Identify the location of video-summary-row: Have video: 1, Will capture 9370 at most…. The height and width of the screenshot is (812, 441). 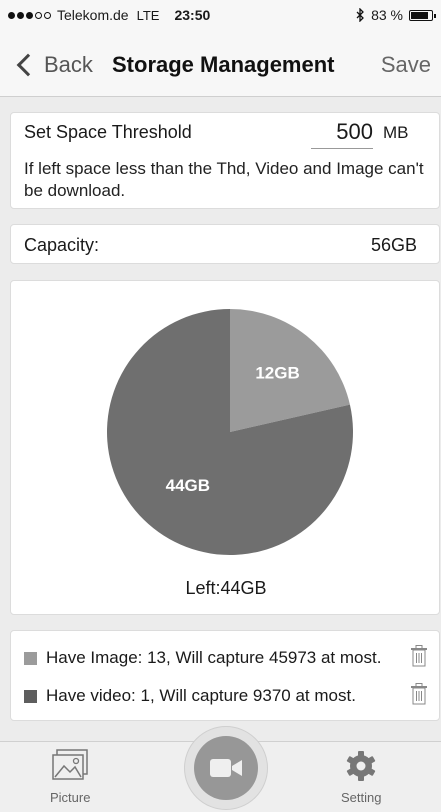
(190, 696).